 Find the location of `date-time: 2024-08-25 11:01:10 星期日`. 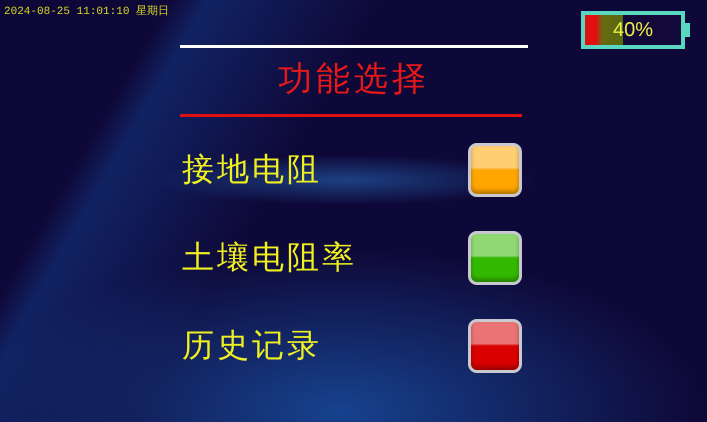

date-time: 2024-08-25 11:01:10 星期日 is located at coordinates (87, 11).